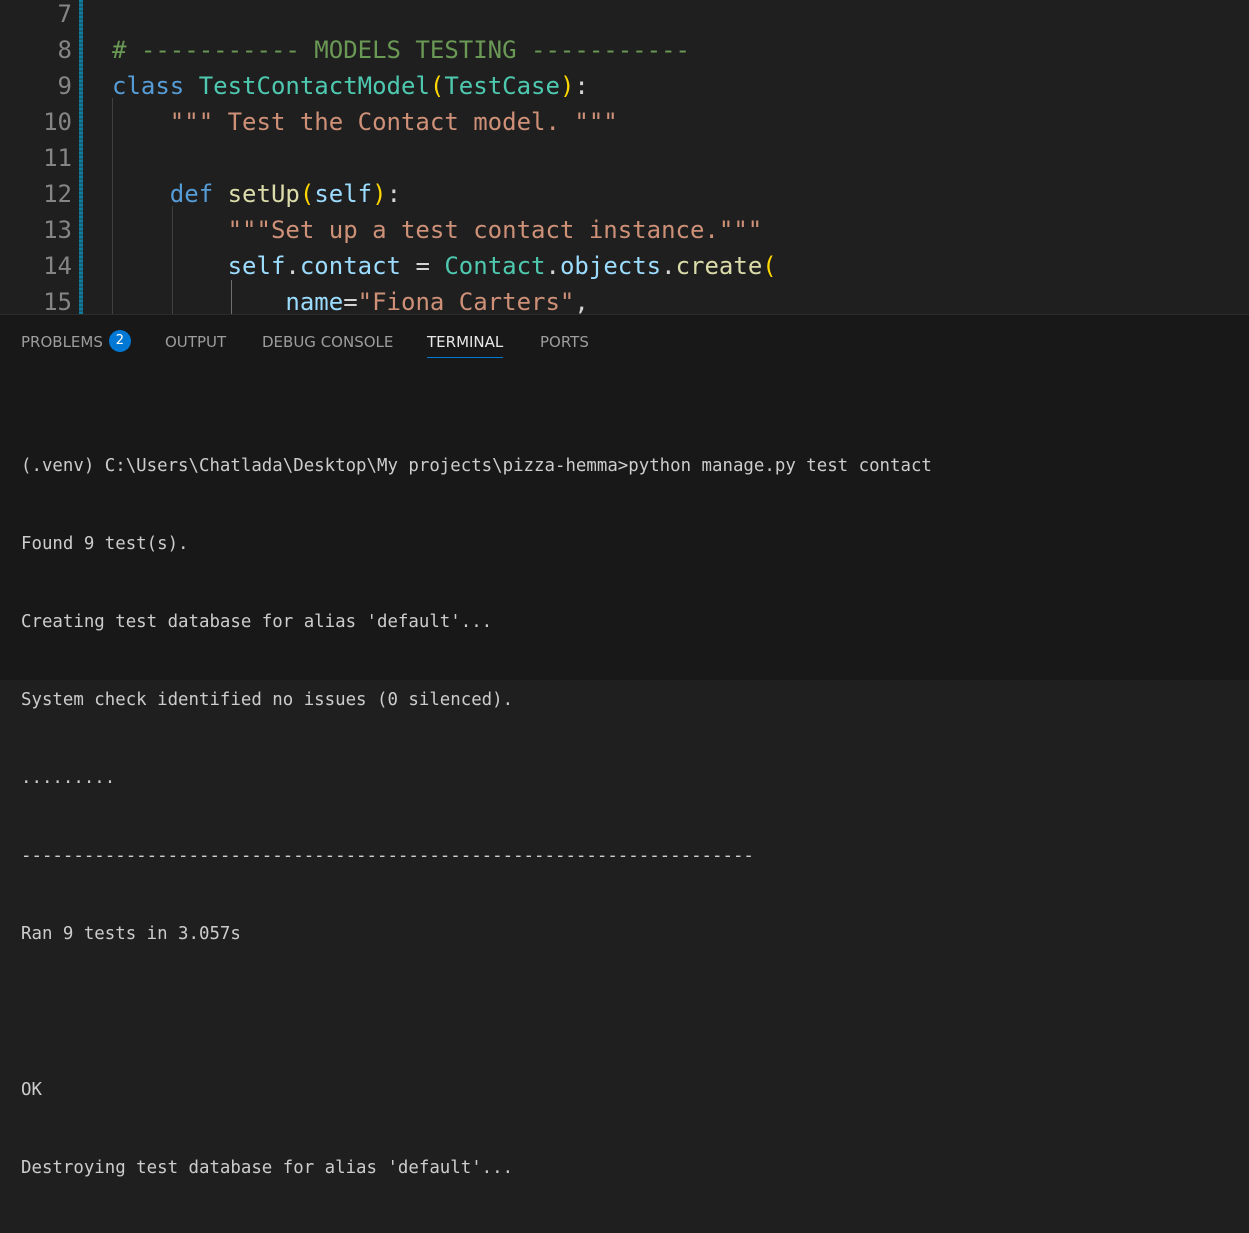 Image resolution: width=1249 pixels, height=1233 pixels. What do you see at coordinates (62, 342) in the screenshot?
I see `tab-label: PROBLEMS` at bounding box center [62, 342].